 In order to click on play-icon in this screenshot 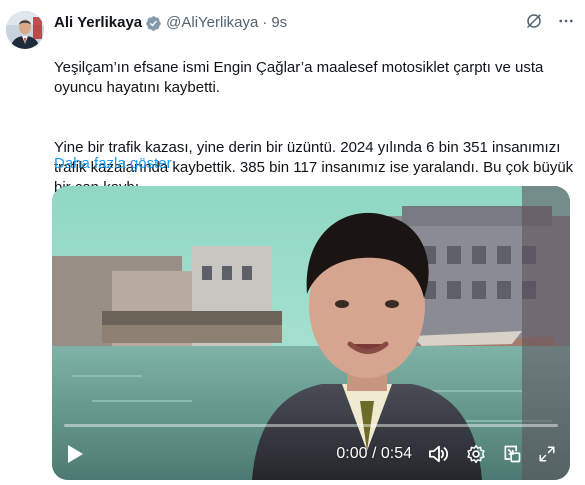, I will do `click(75, 454)`.